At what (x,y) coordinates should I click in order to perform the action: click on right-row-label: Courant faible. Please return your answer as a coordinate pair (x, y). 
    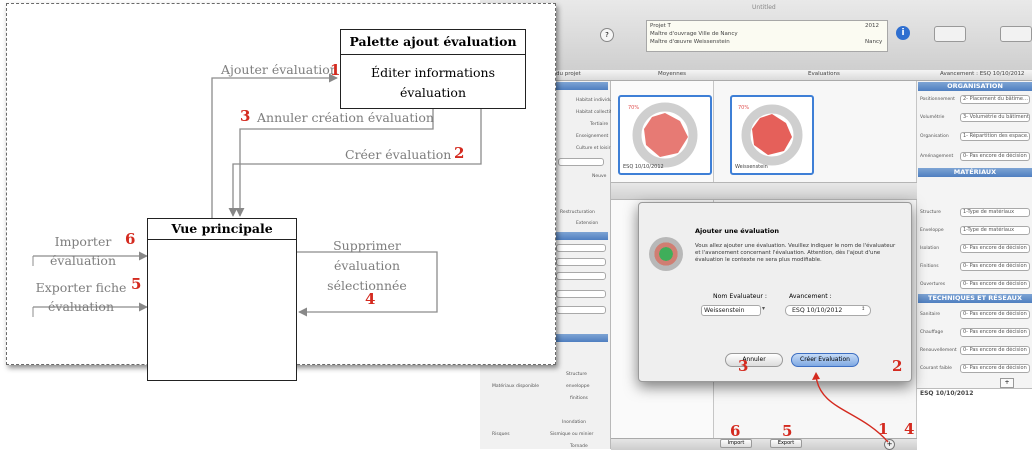
    Looking at the image, I should click on (936, 368).